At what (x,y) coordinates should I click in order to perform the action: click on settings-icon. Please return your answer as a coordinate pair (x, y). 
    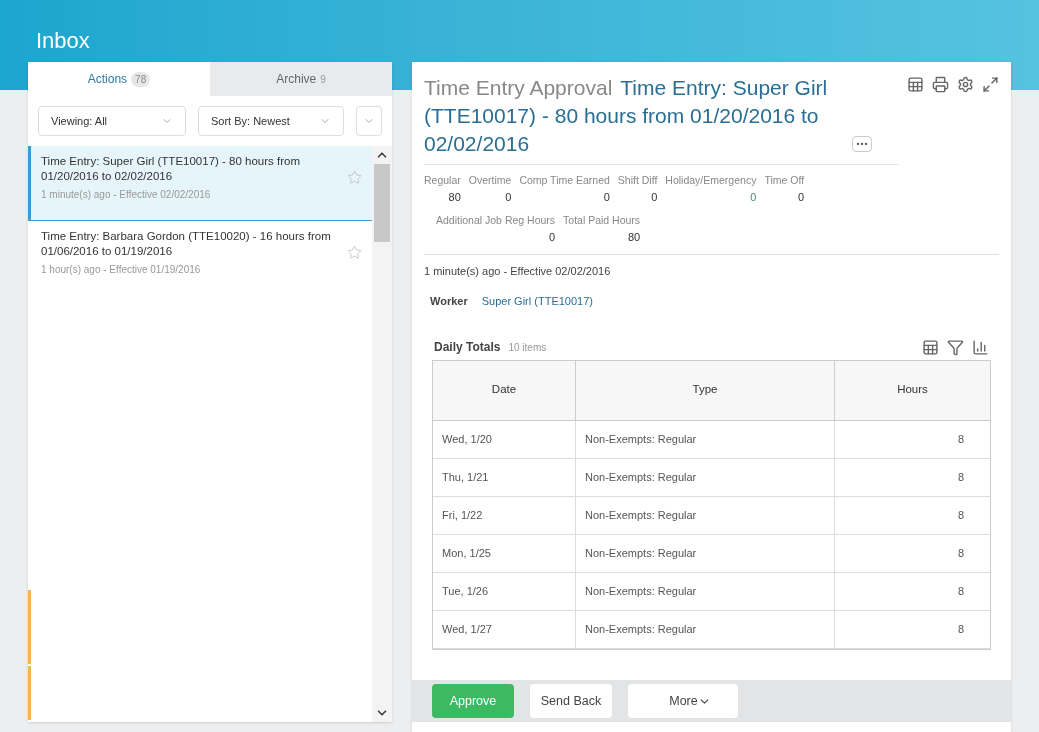
    Looking at the image, I should click on (965, 84).